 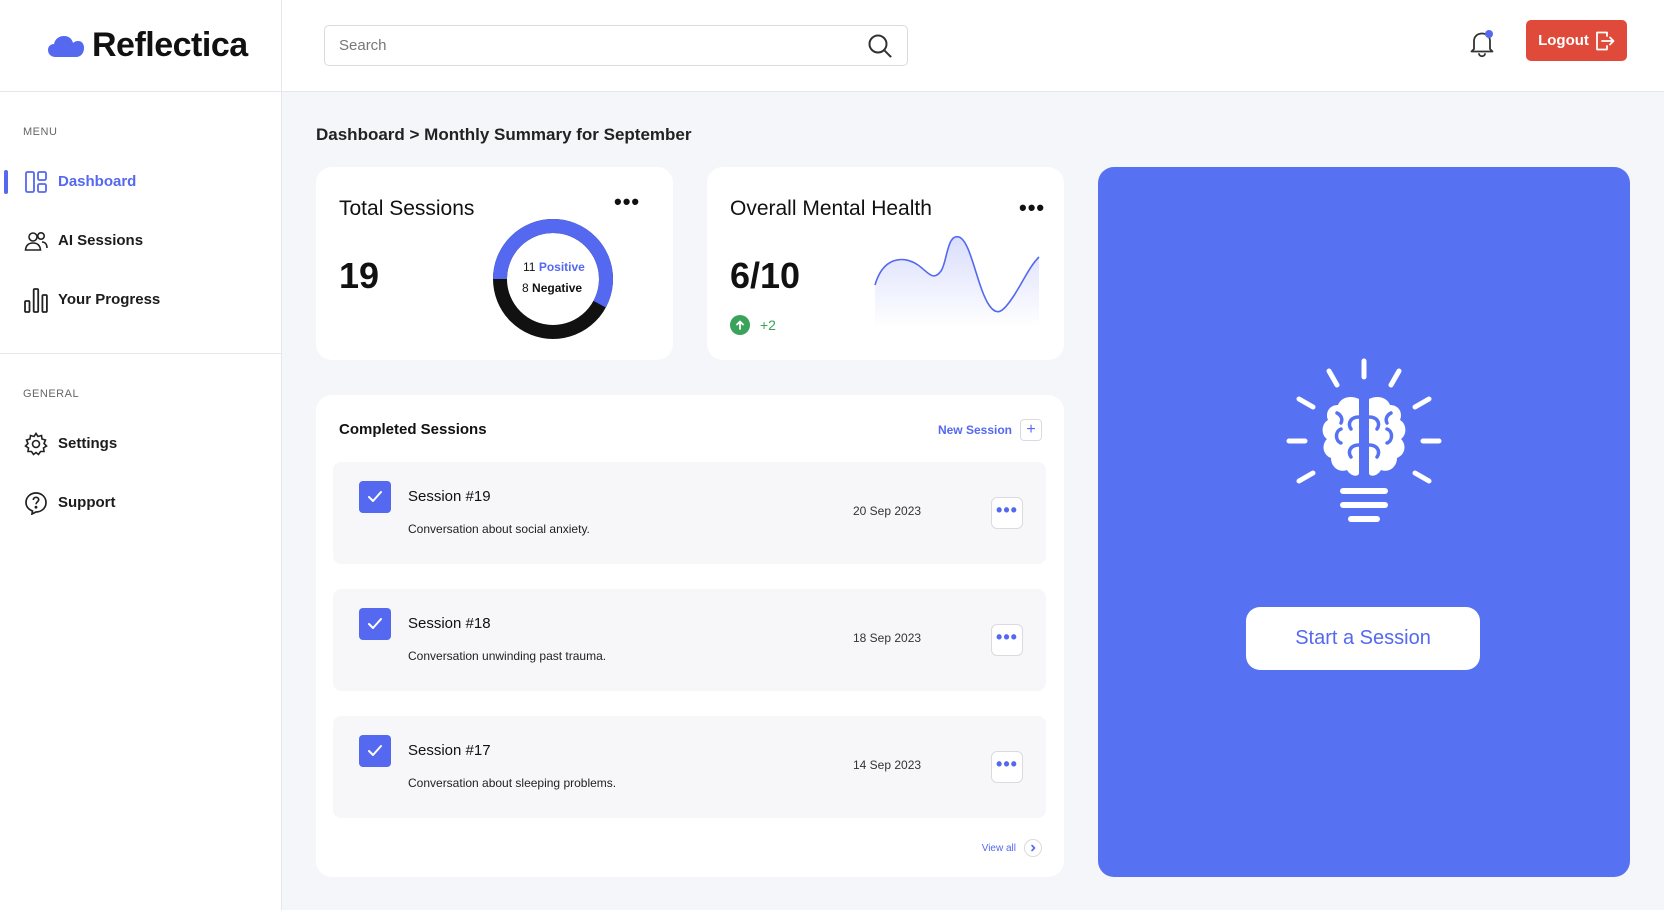 I want to click on help-icon, so click(x=36, y=503).